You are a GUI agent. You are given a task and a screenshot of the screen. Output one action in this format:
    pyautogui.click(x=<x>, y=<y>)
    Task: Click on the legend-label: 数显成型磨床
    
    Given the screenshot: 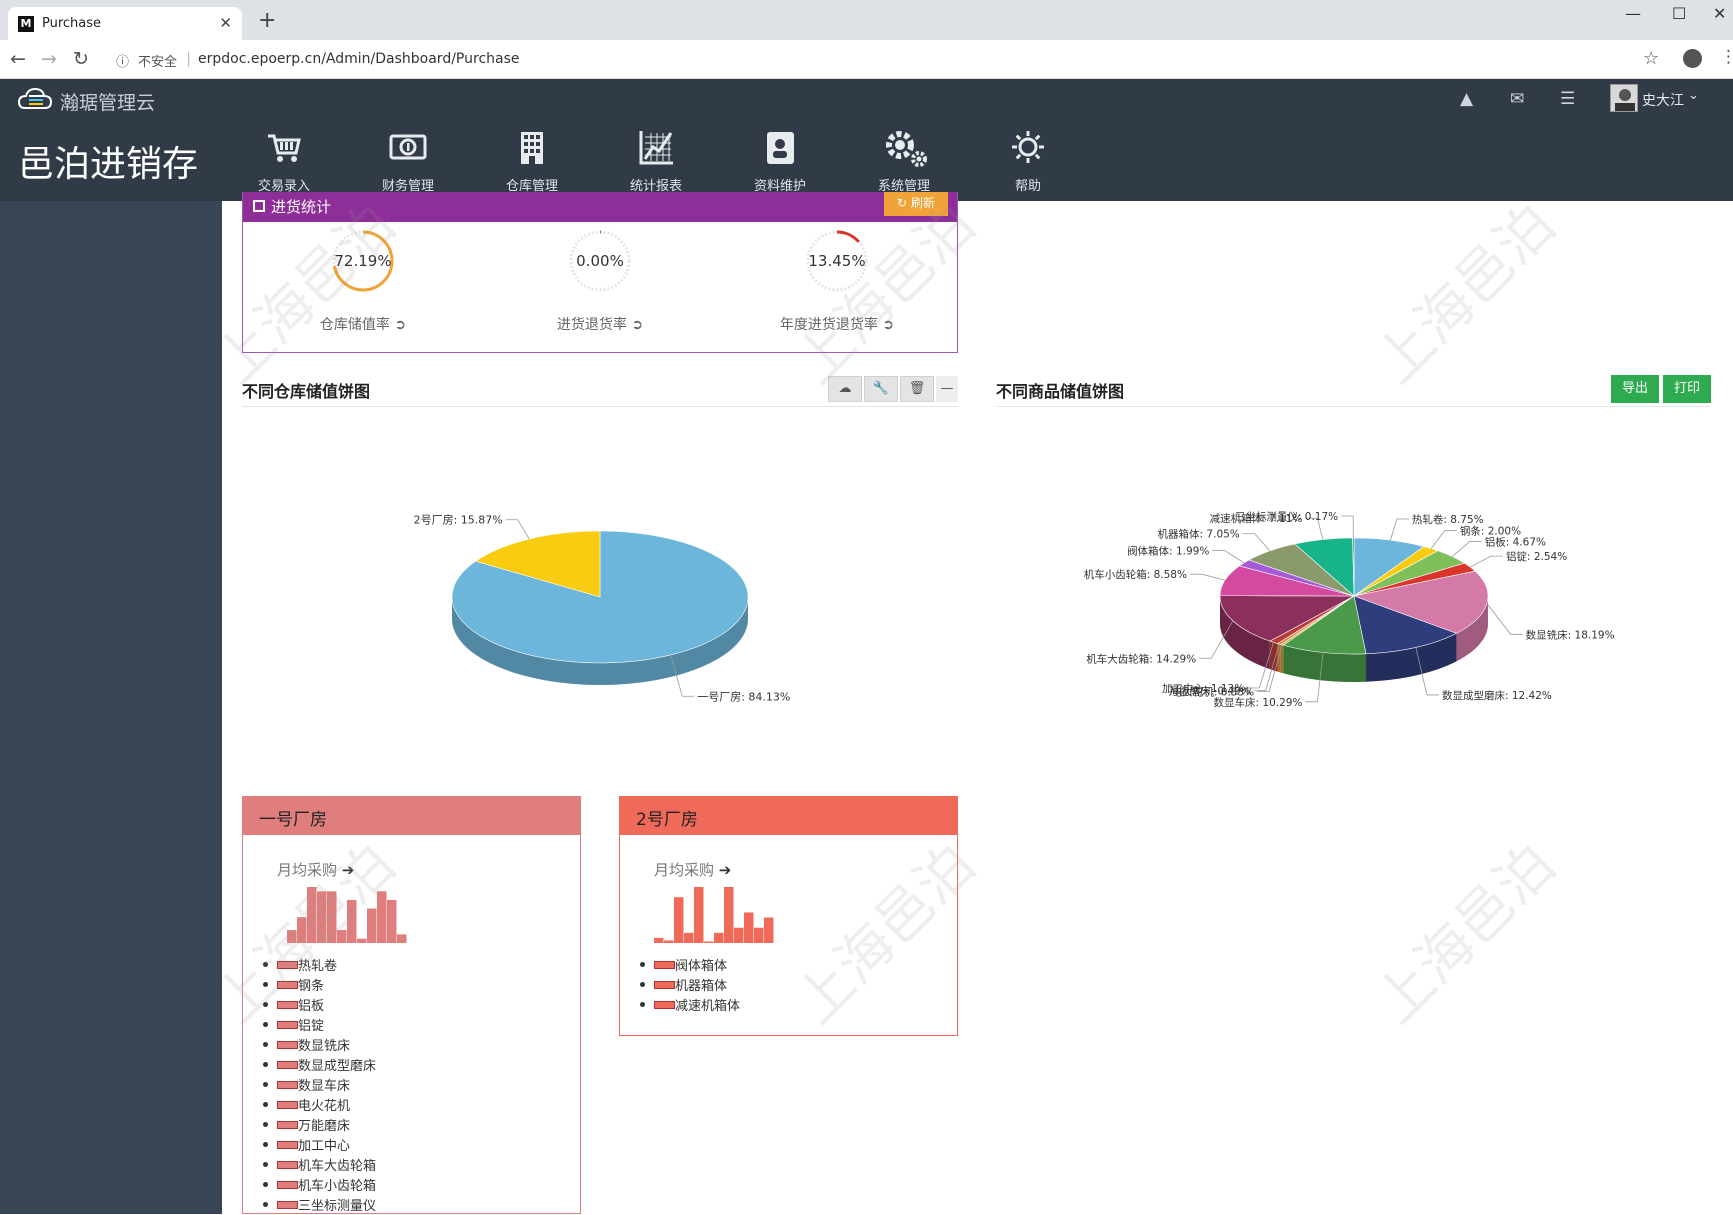 What is the action you would take?
    pyautogui.click(x=337, y=1066)
    